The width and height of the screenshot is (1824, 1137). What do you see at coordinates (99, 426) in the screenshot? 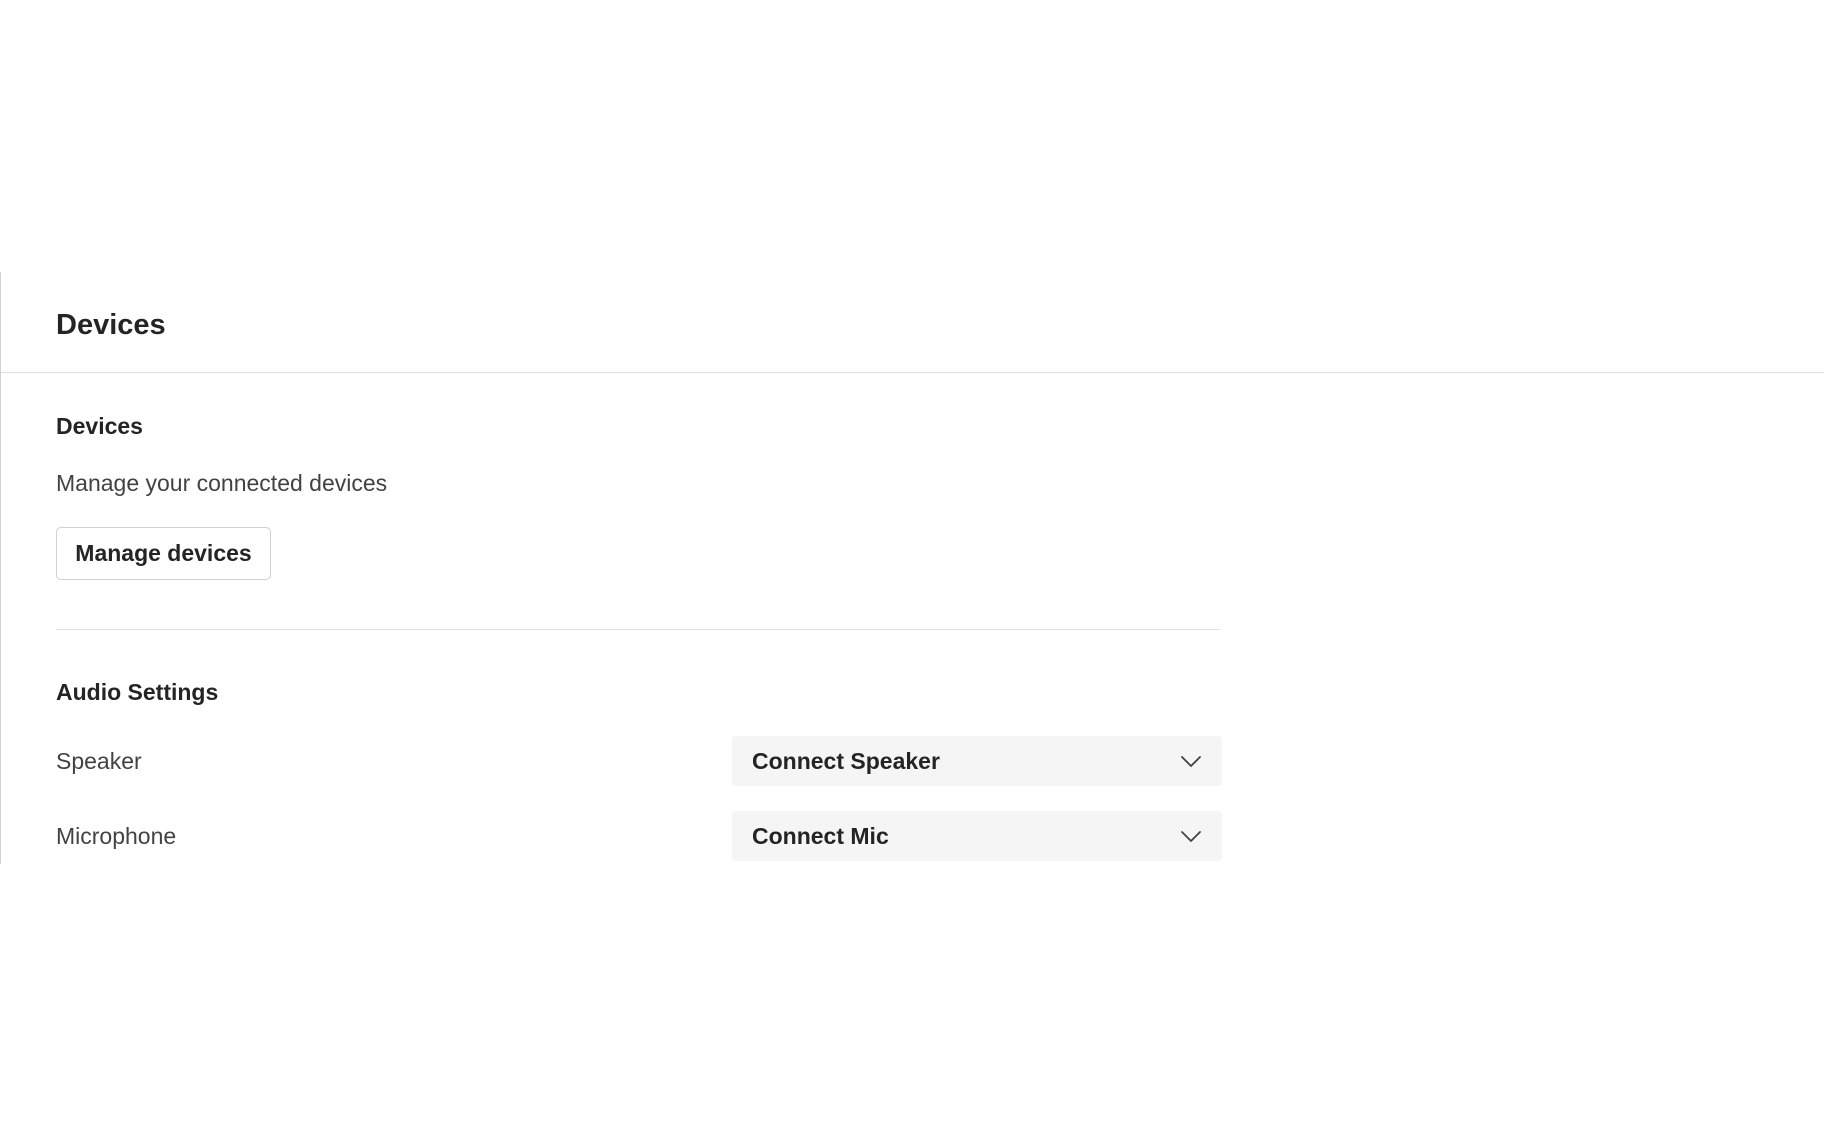
I see `devices-section-title: Devices` at bounding box center [99, 426].